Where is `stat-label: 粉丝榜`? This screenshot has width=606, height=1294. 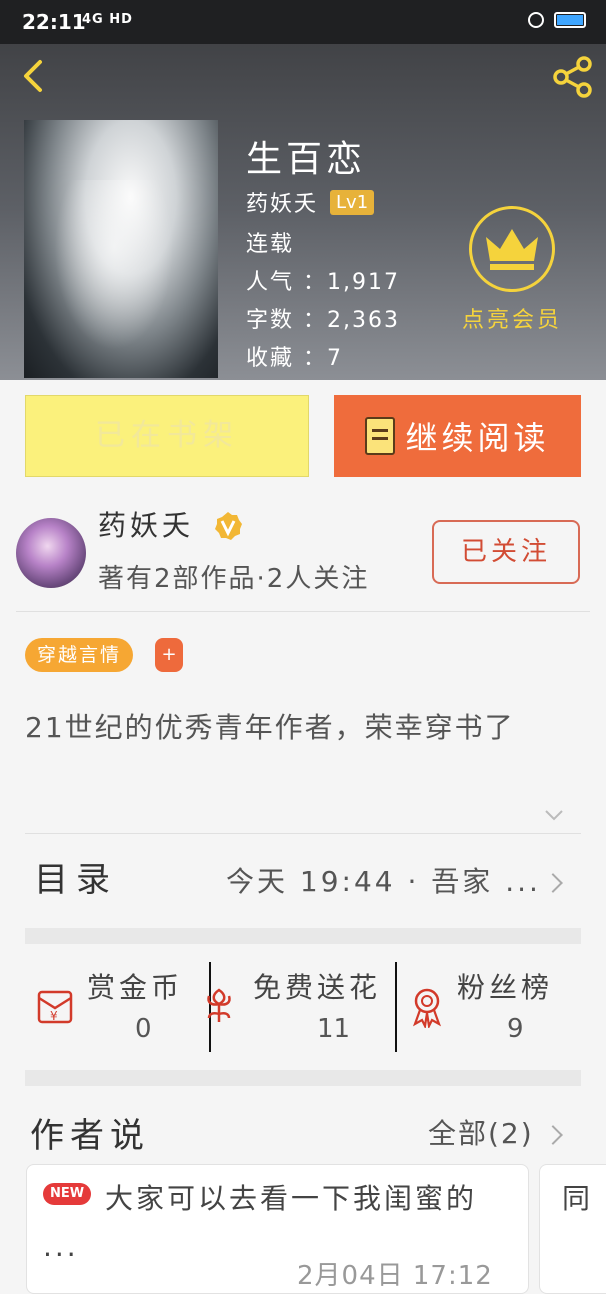 stat-label: 粉丝榜 is located at coordinates (505, 987).